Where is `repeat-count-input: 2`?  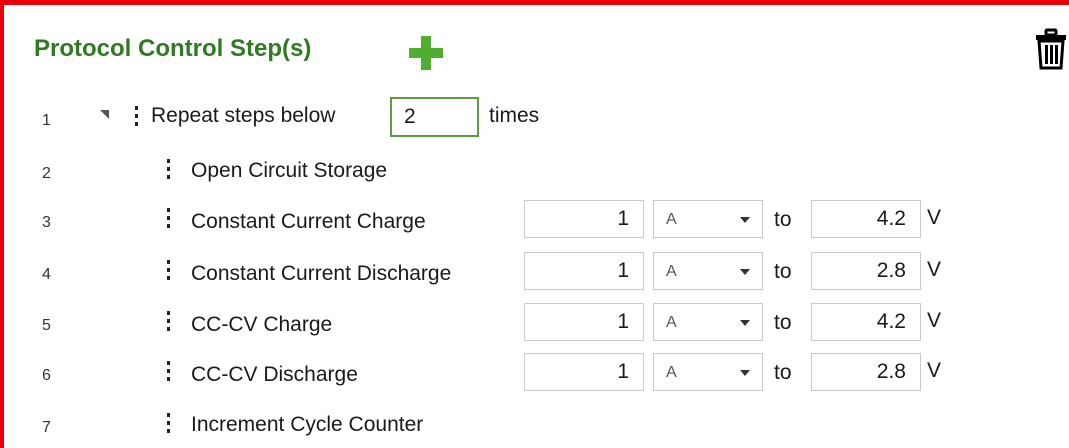 repeat-count-input: 2 is located at coordinates (434, 117).